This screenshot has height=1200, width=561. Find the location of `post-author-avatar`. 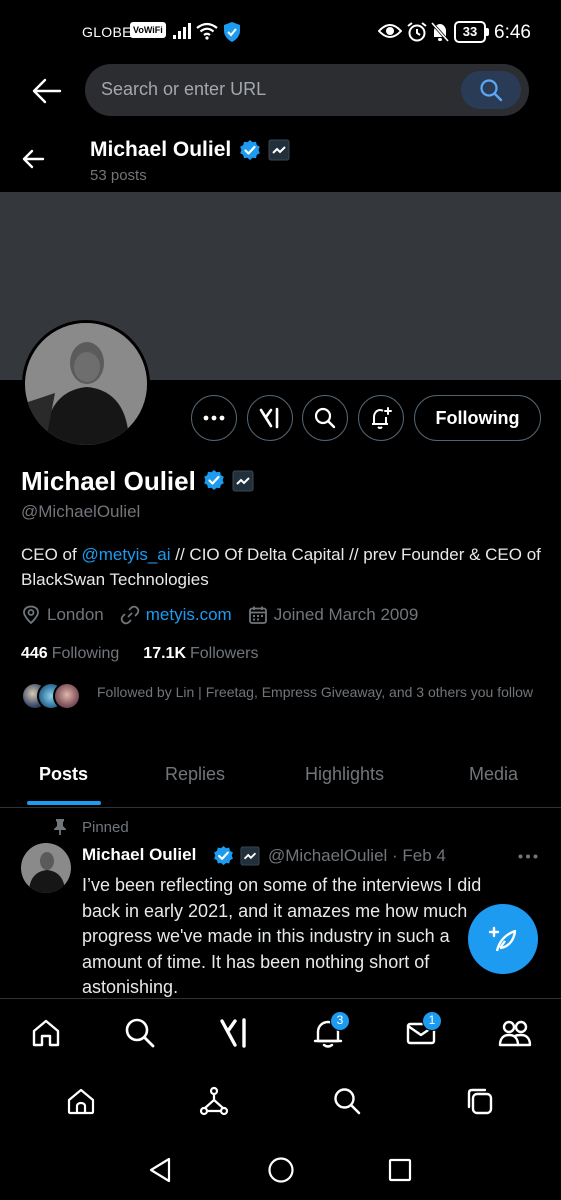

post-author-avatar is located at coordinates (46, 868).